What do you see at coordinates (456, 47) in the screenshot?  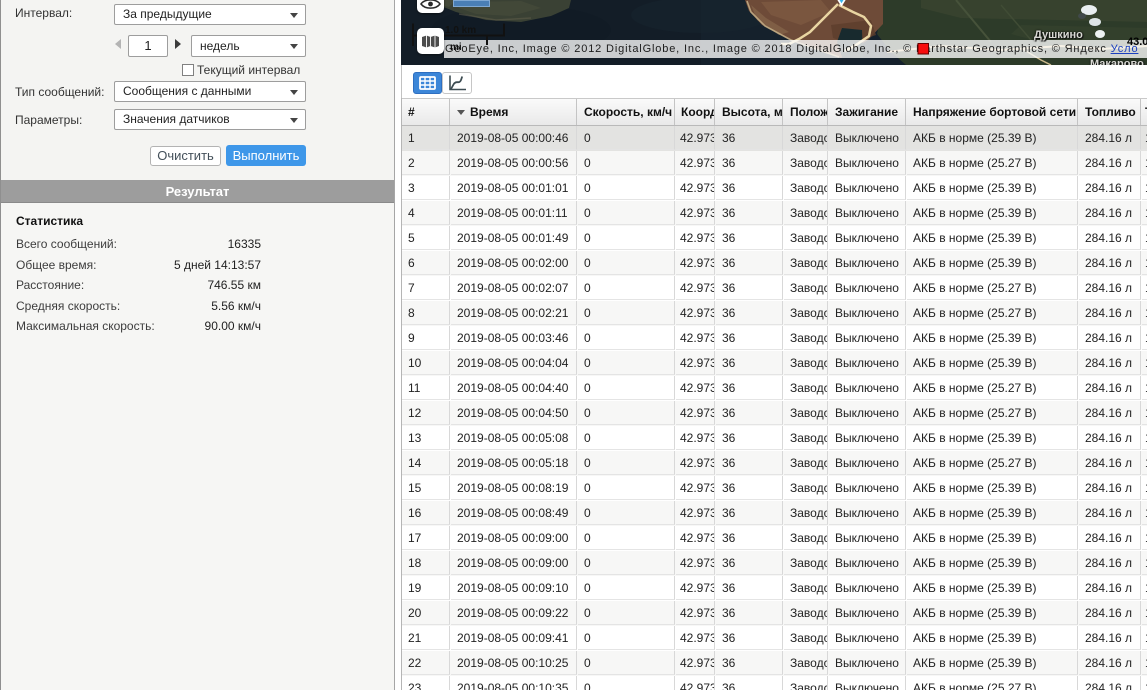 I see `svg-text: mi` at bounding box center [456, 47].